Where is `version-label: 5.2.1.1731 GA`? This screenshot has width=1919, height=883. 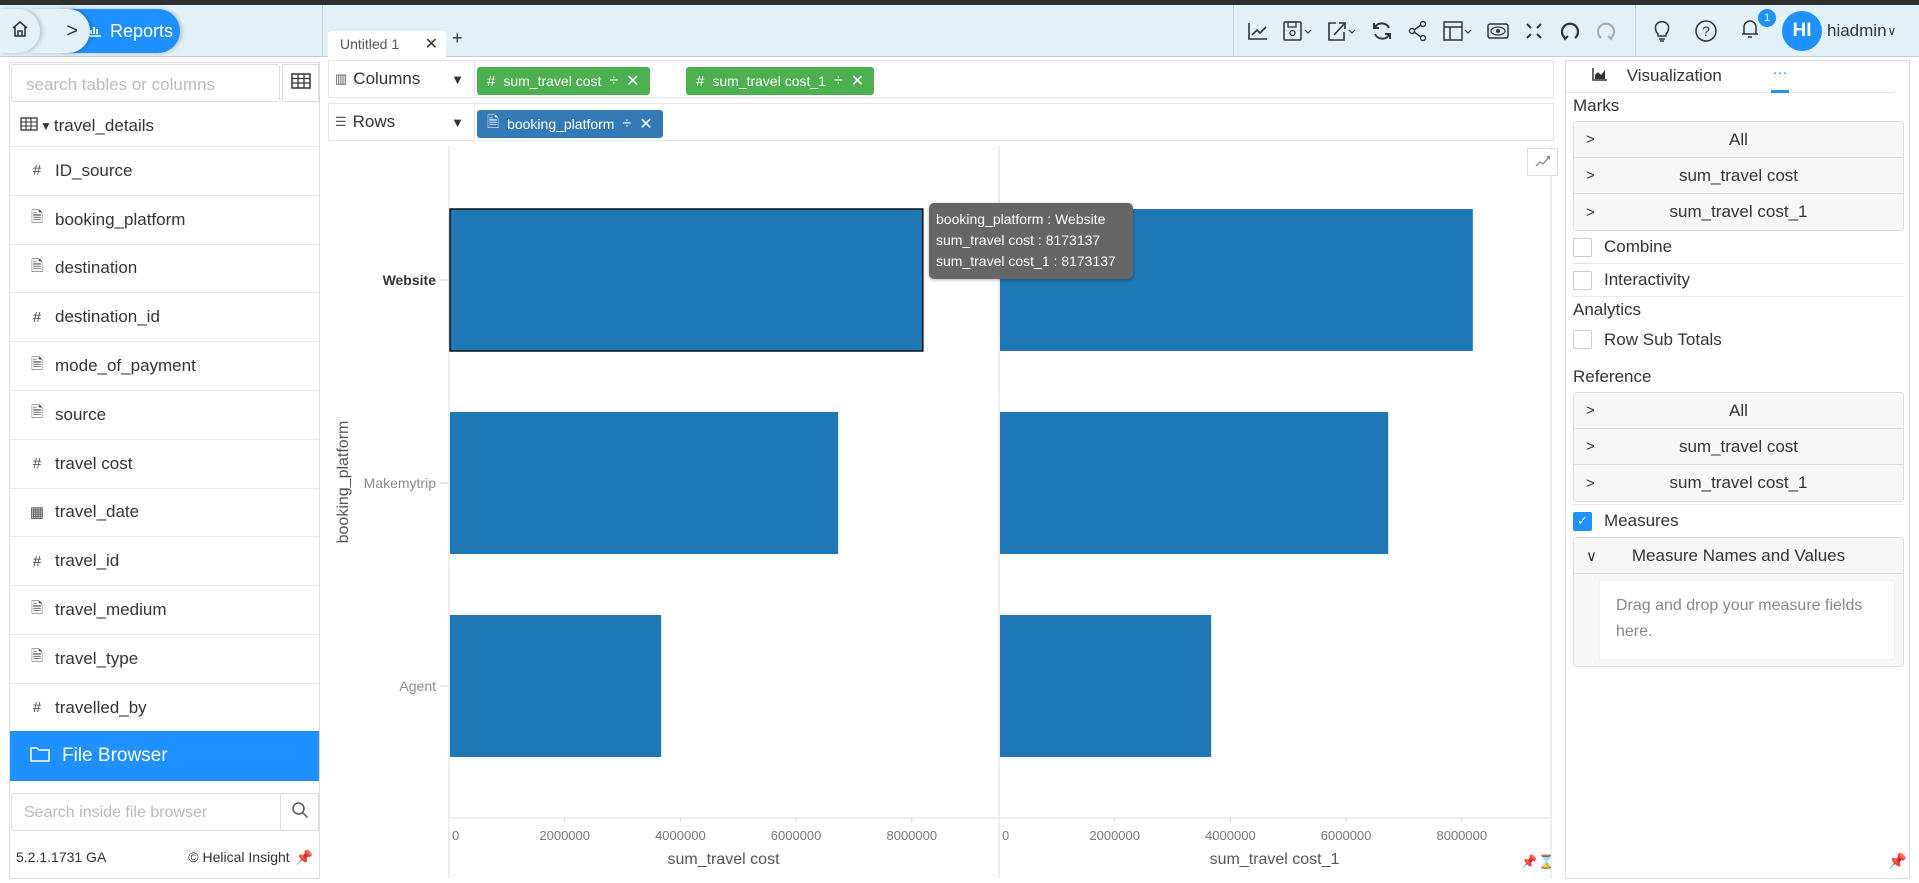
version-label: 5.2.1.1731 GA is located at coordinates (61, 857).